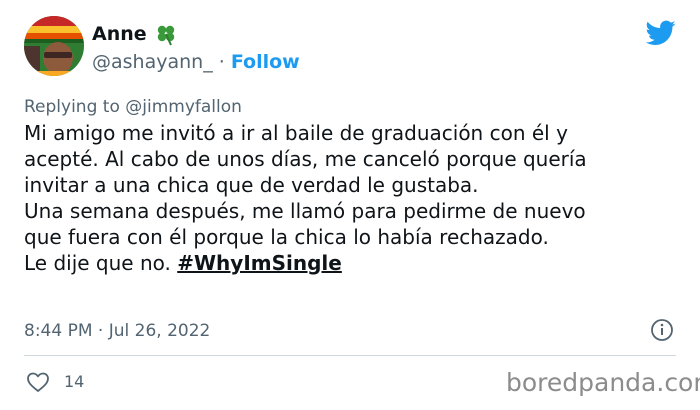 The width and height of the screenshot is (700, 410). What do you see at coordinates (350, 355) in the screenshot?
I see `divider` at bounding box center [350, 355].